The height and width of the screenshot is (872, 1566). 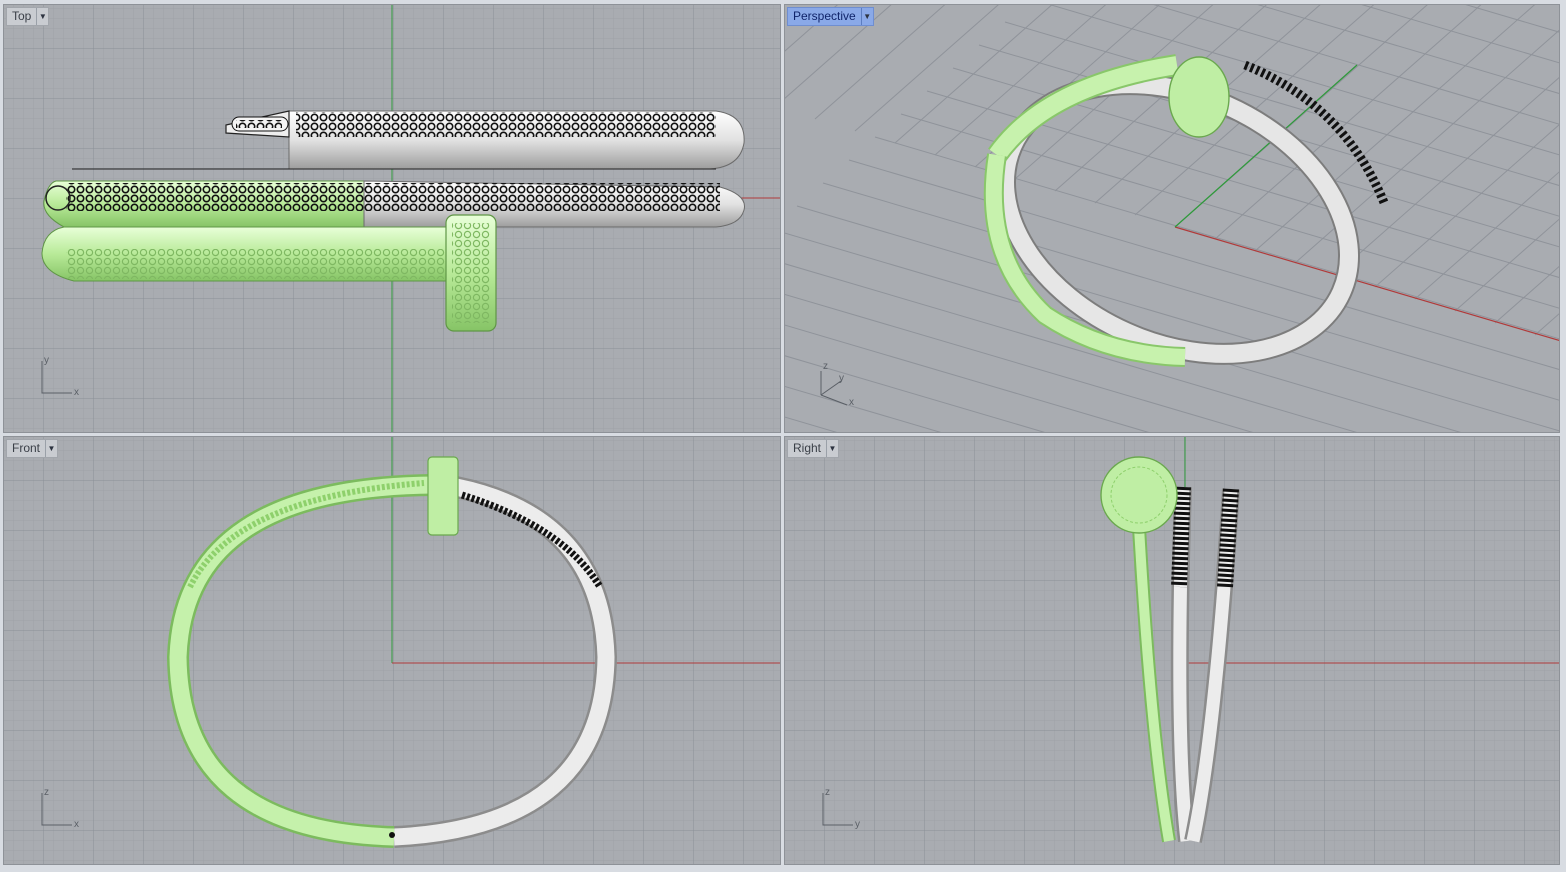 I want to click on viewport-title-front: Front, so click(x=26, y=448).